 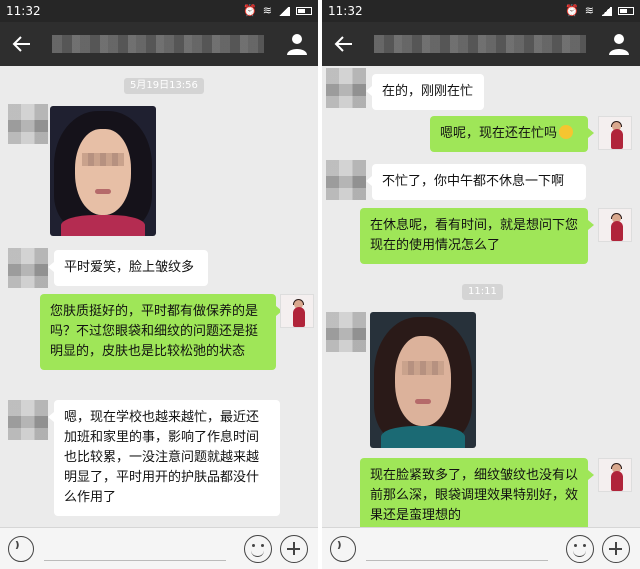 What do you see at coordinates (476, 182) in the screenshot?
I see `message-bubble-in: 不忙了，你中午都不休息一下啊` at bounding box center [476, 182].